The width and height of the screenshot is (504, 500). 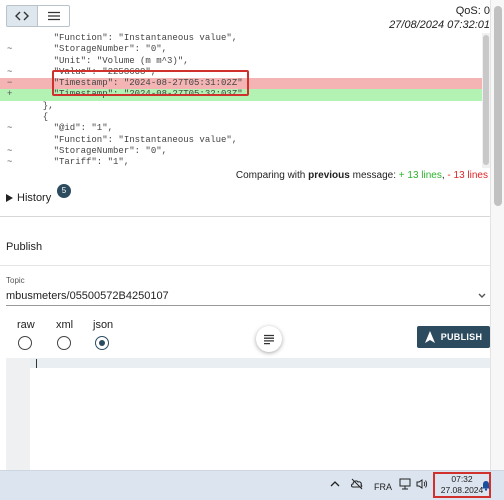 I want to click on page-scrollbar-thumb, so click(x=498, y=106).